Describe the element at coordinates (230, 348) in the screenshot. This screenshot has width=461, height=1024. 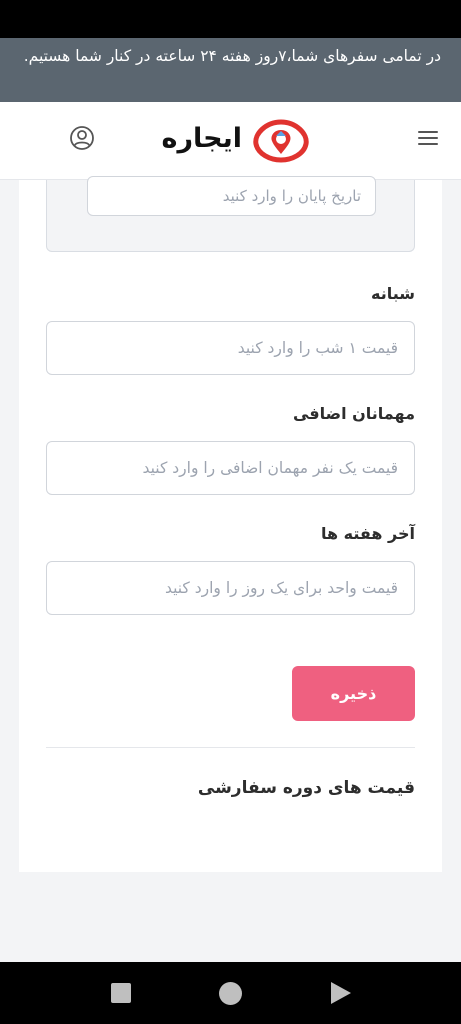
I see `nightly-price-input` at that location.